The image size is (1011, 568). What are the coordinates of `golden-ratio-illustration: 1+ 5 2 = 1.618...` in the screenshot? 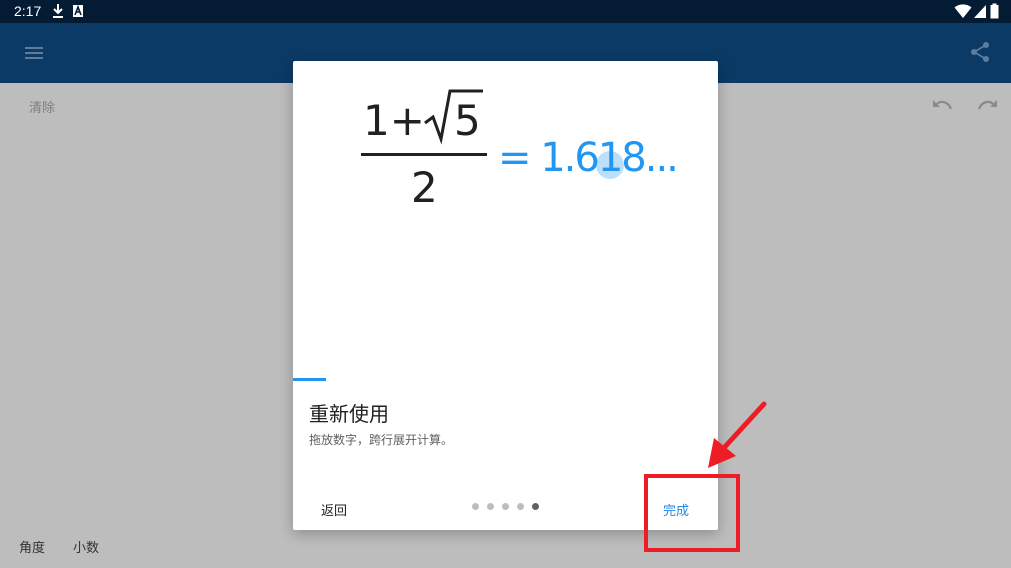 It's located at (520, 150).